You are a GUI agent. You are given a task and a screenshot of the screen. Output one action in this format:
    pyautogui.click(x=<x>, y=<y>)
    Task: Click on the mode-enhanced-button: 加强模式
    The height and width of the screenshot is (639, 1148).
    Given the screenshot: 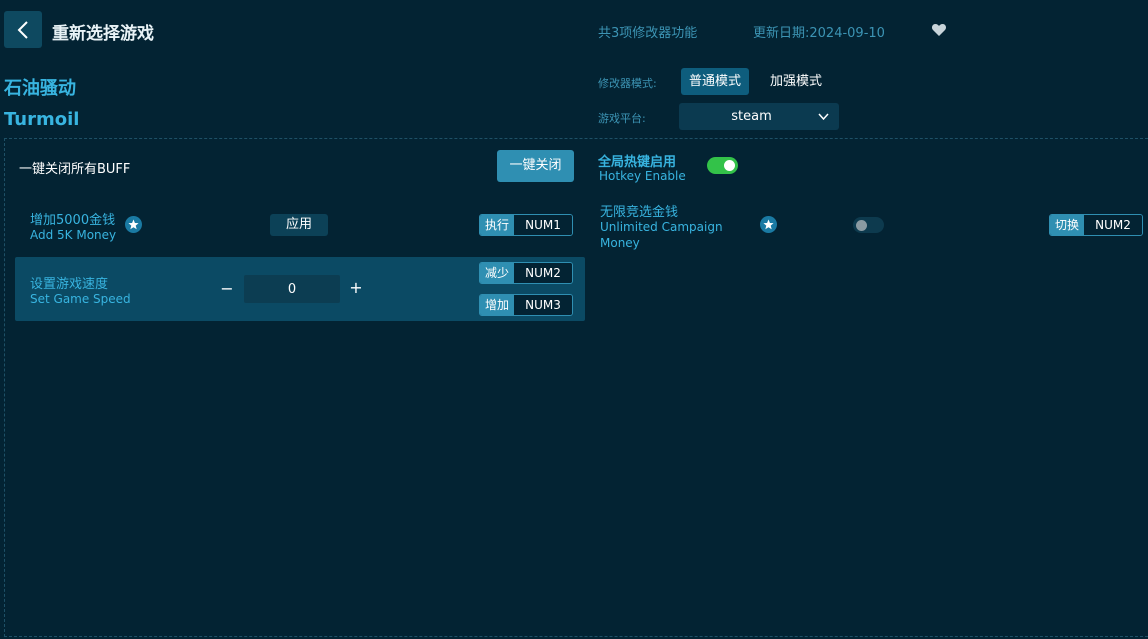 What is the action you would take?
    pyautogui.click(x=796, y=81)
    